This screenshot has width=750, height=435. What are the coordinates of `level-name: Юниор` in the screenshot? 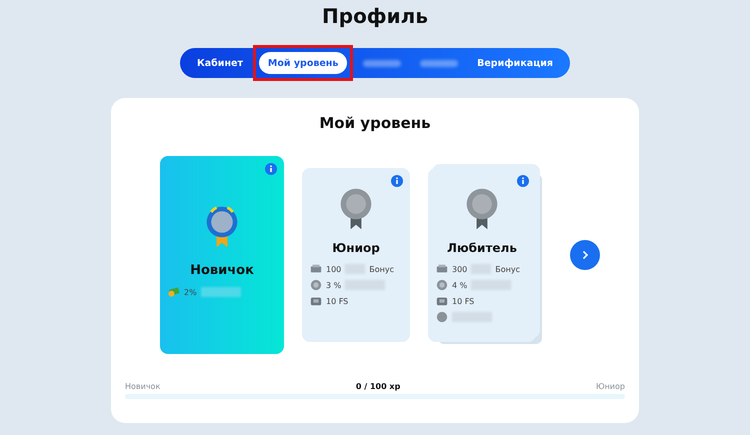 It's located at (356, 248).